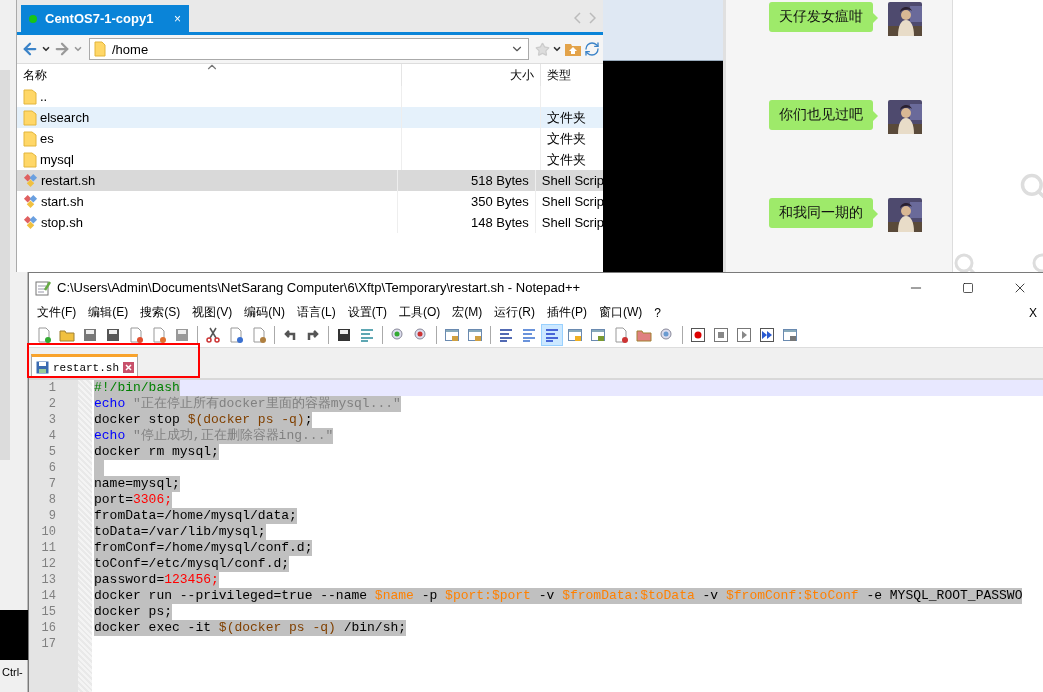  What do you see at coordinates (542, 49) in the screenshot?
I see `star-icon` at bounding box center [542, 49].